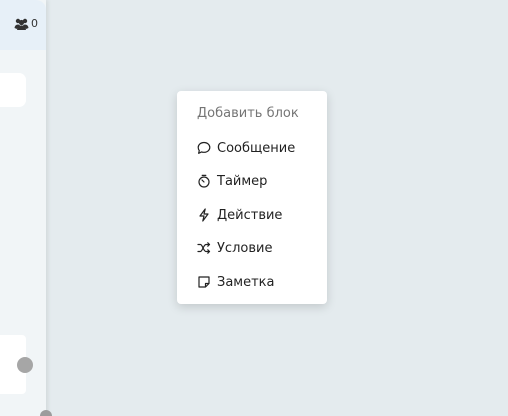  I want to click on menu-item-note: Заметка, so click(252, 282).